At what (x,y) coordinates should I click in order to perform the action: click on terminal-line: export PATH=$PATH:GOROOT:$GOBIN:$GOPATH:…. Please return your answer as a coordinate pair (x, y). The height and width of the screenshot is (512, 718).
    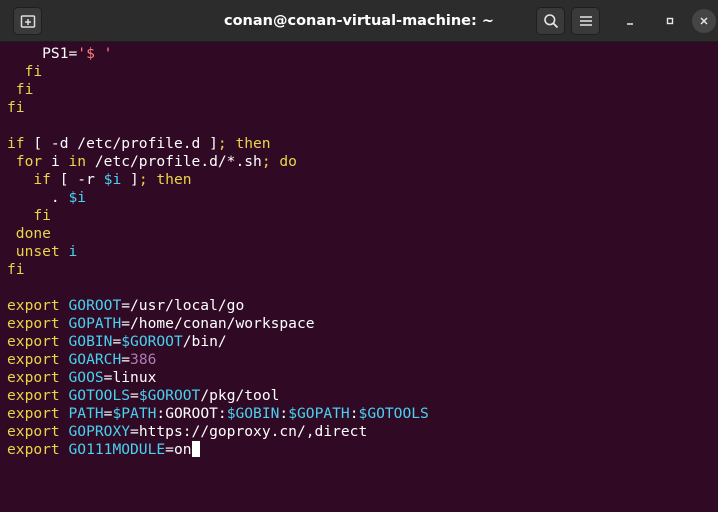
    Looking at the image, I should click on (218, 414).